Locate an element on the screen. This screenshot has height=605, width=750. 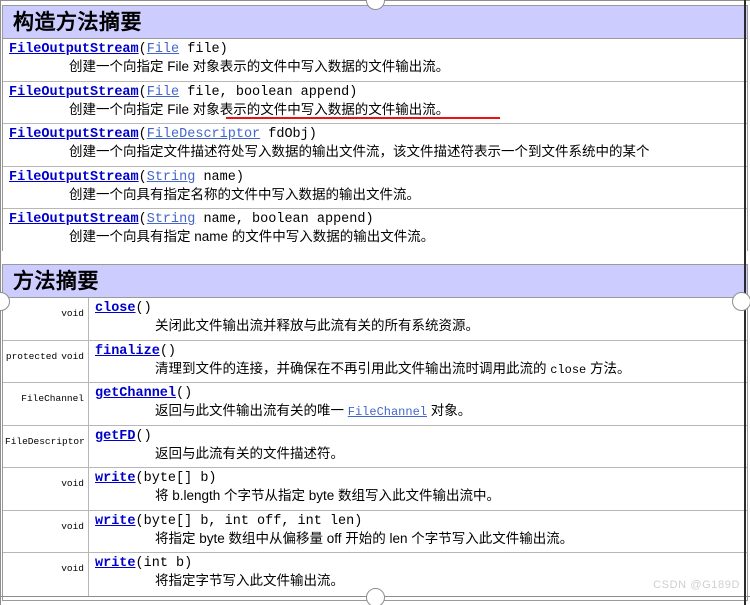
constructor-summary-title: 构造方法摘要 is located at coordinates (77, 21).